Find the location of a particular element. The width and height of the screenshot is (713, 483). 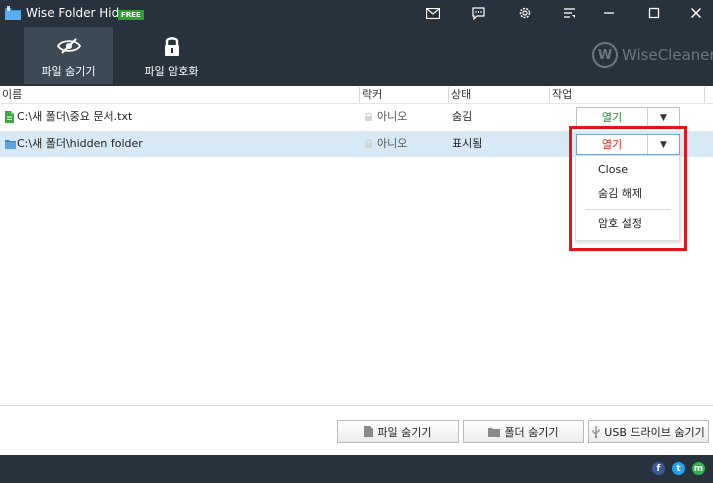

twitter-icon: t is located at coordinates (678, 468).